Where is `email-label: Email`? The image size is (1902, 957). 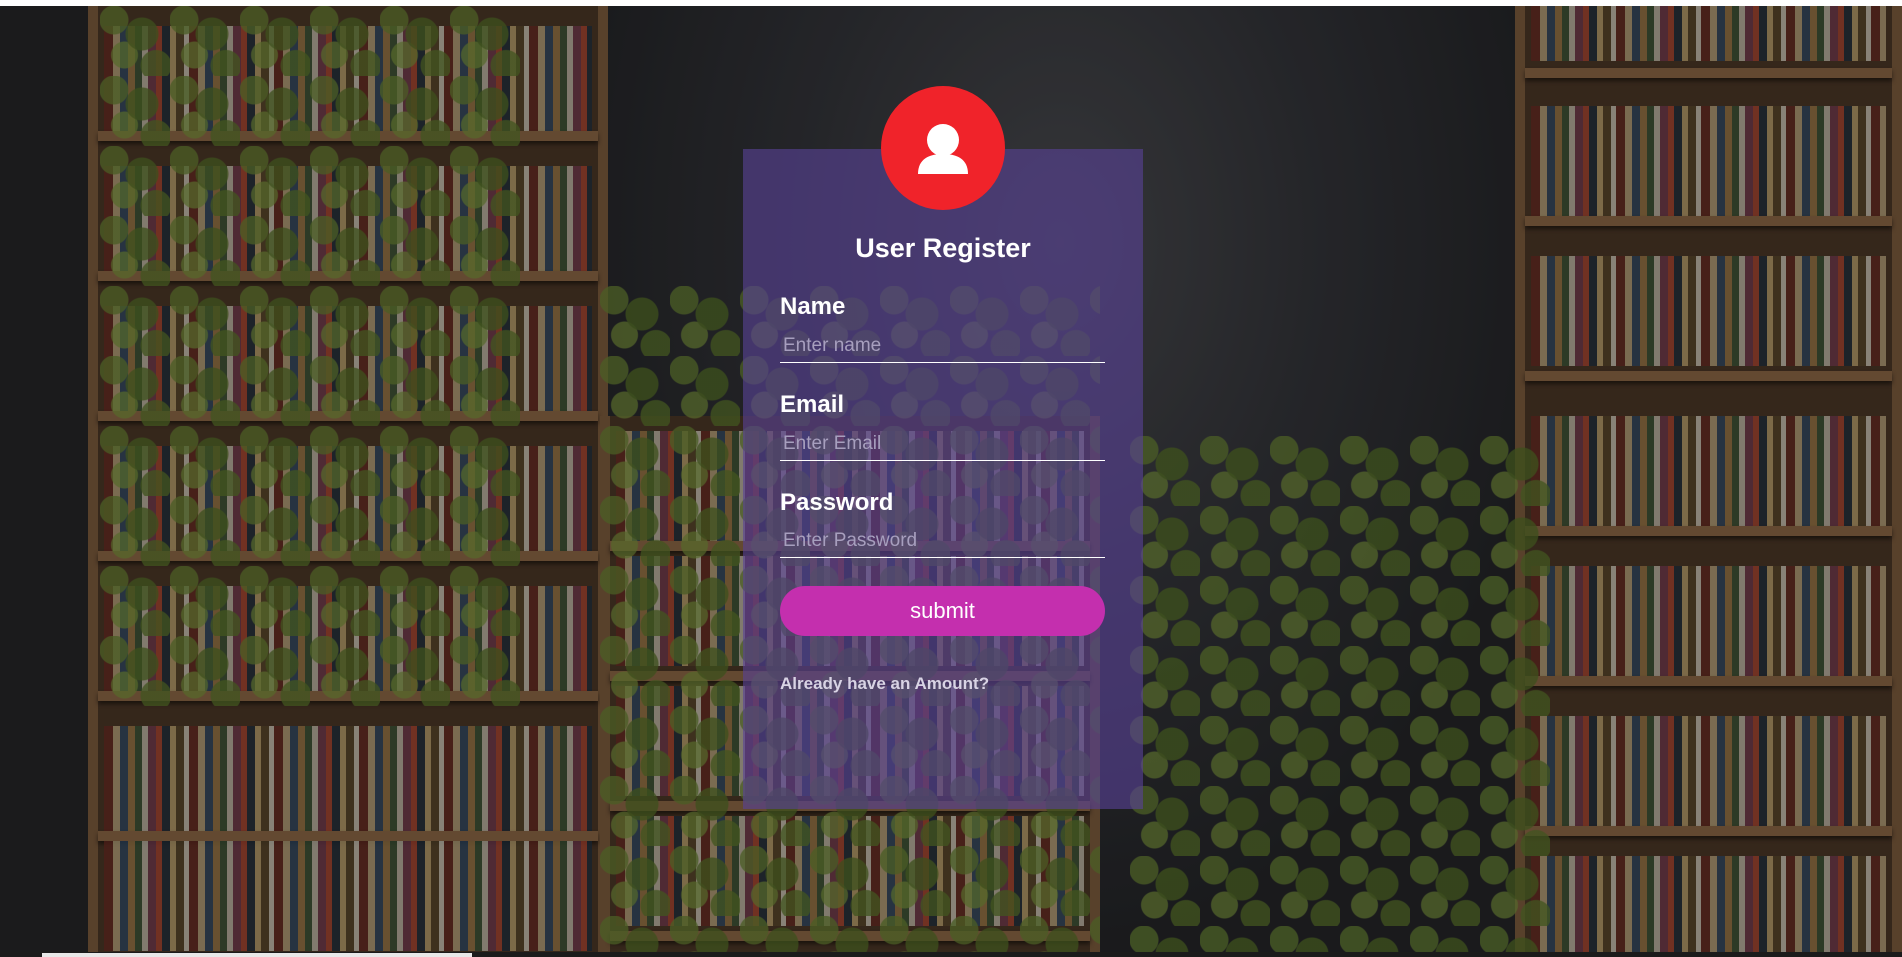 email-label: Email is located at coordinates (812, 404).